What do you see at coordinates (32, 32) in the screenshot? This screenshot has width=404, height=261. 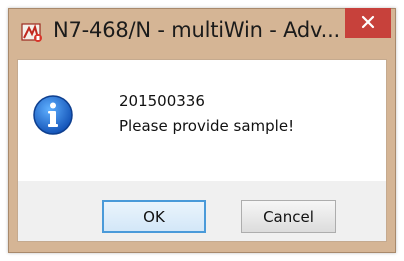 I see `multiwin-app-icon` at bounding box center [32, 32].